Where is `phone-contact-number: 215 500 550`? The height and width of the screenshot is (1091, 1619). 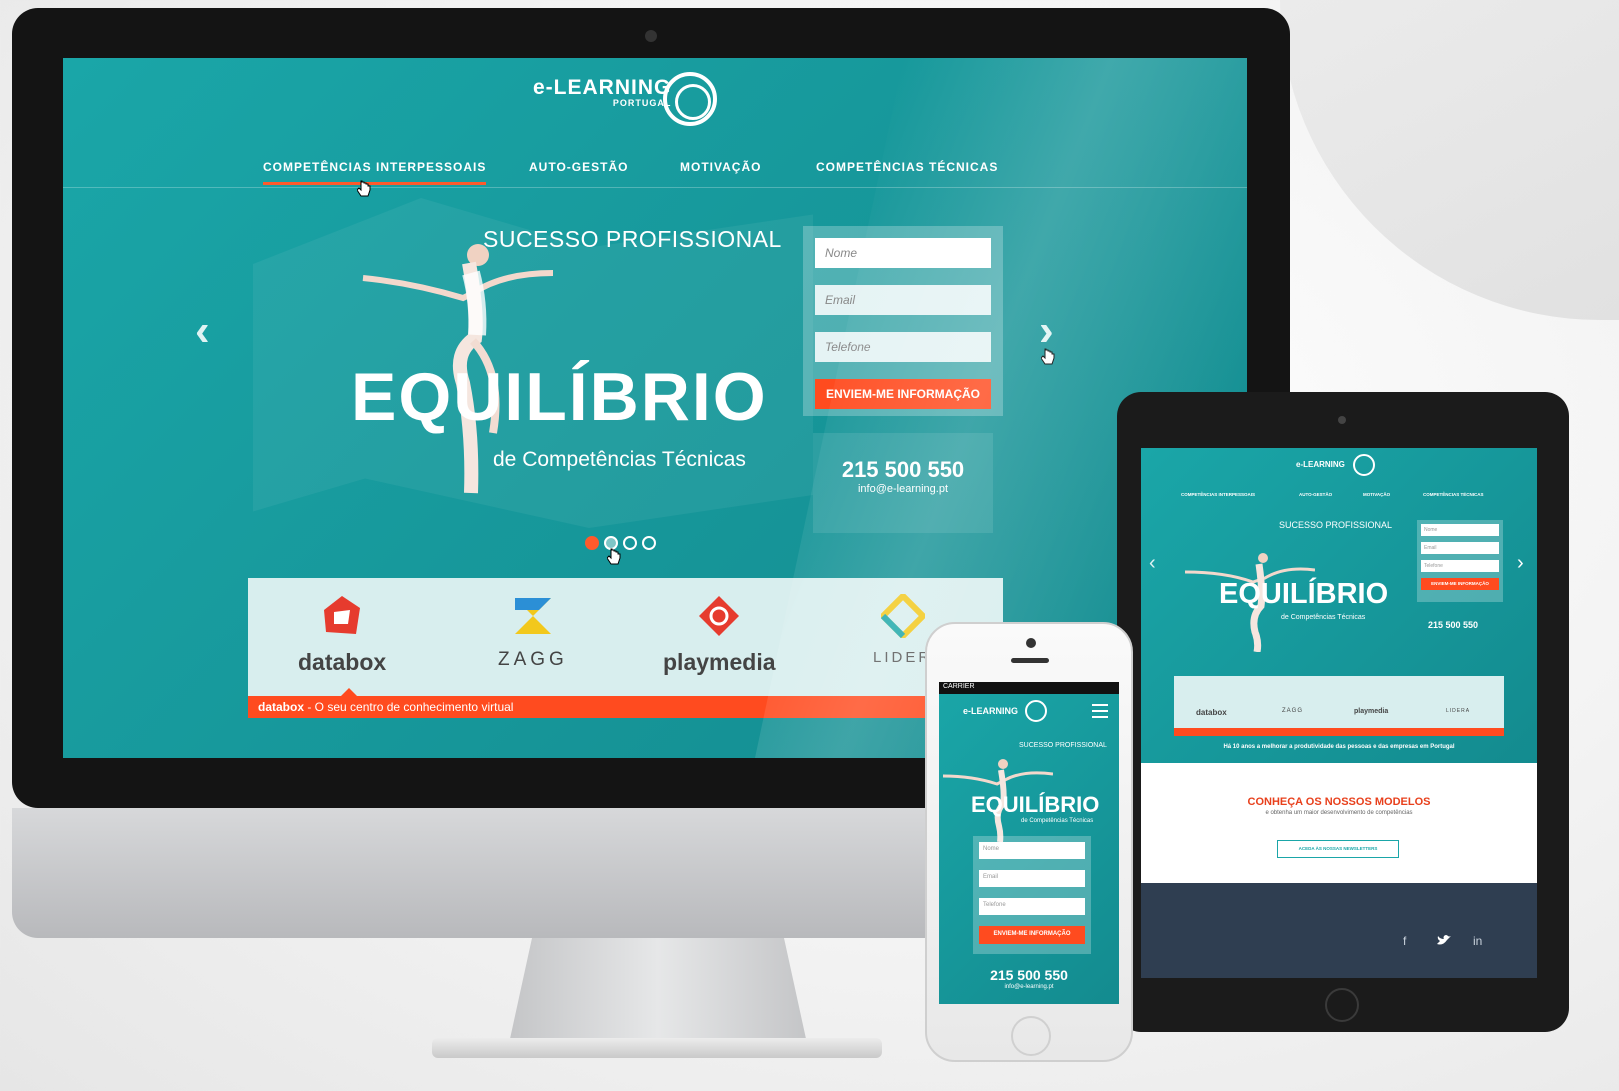
phone-contact-number: 215 500 550 is located at coordinates (1029, 975).